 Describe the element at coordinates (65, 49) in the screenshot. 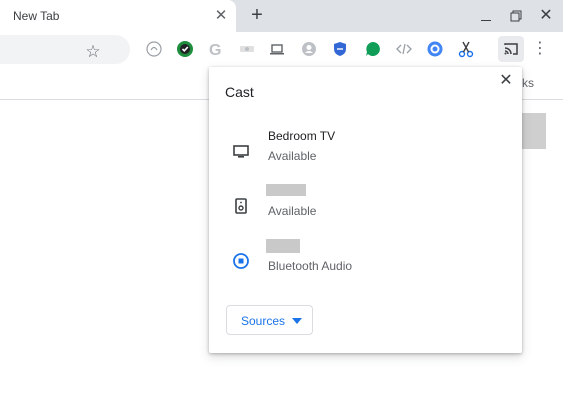

I see `address-bar: ☆` at that location.